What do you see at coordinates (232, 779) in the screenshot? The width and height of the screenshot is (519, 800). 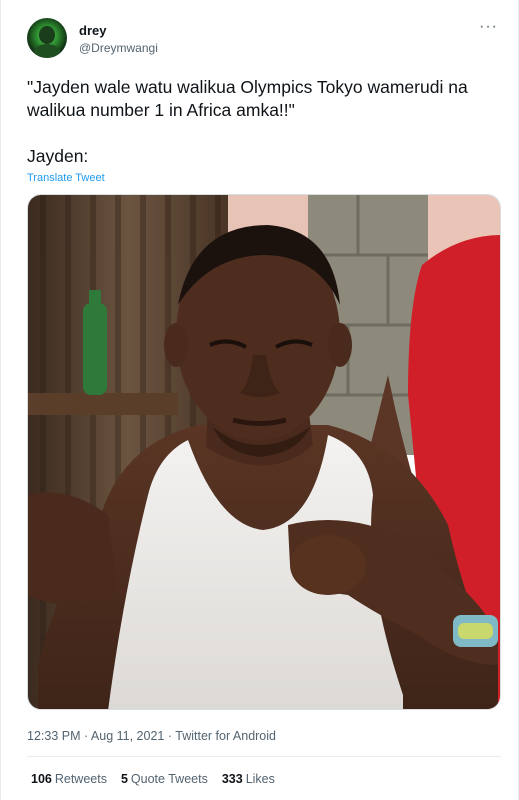 I see `likes-count: 333` at bounding box center [232, 779].